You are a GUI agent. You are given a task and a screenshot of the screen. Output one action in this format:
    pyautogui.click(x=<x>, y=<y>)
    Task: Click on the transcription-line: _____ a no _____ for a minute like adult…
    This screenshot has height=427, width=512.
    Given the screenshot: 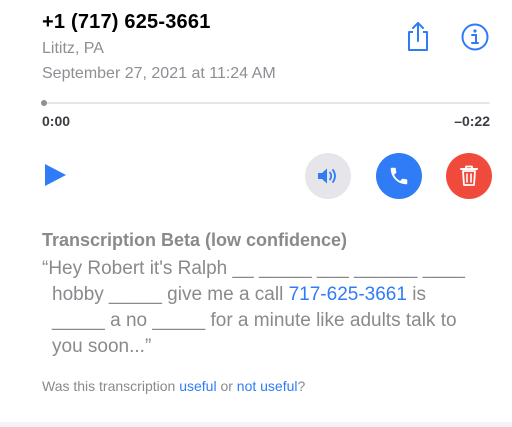 What is the action you would take?
    pyautogui.click(x=254, y=320)
    